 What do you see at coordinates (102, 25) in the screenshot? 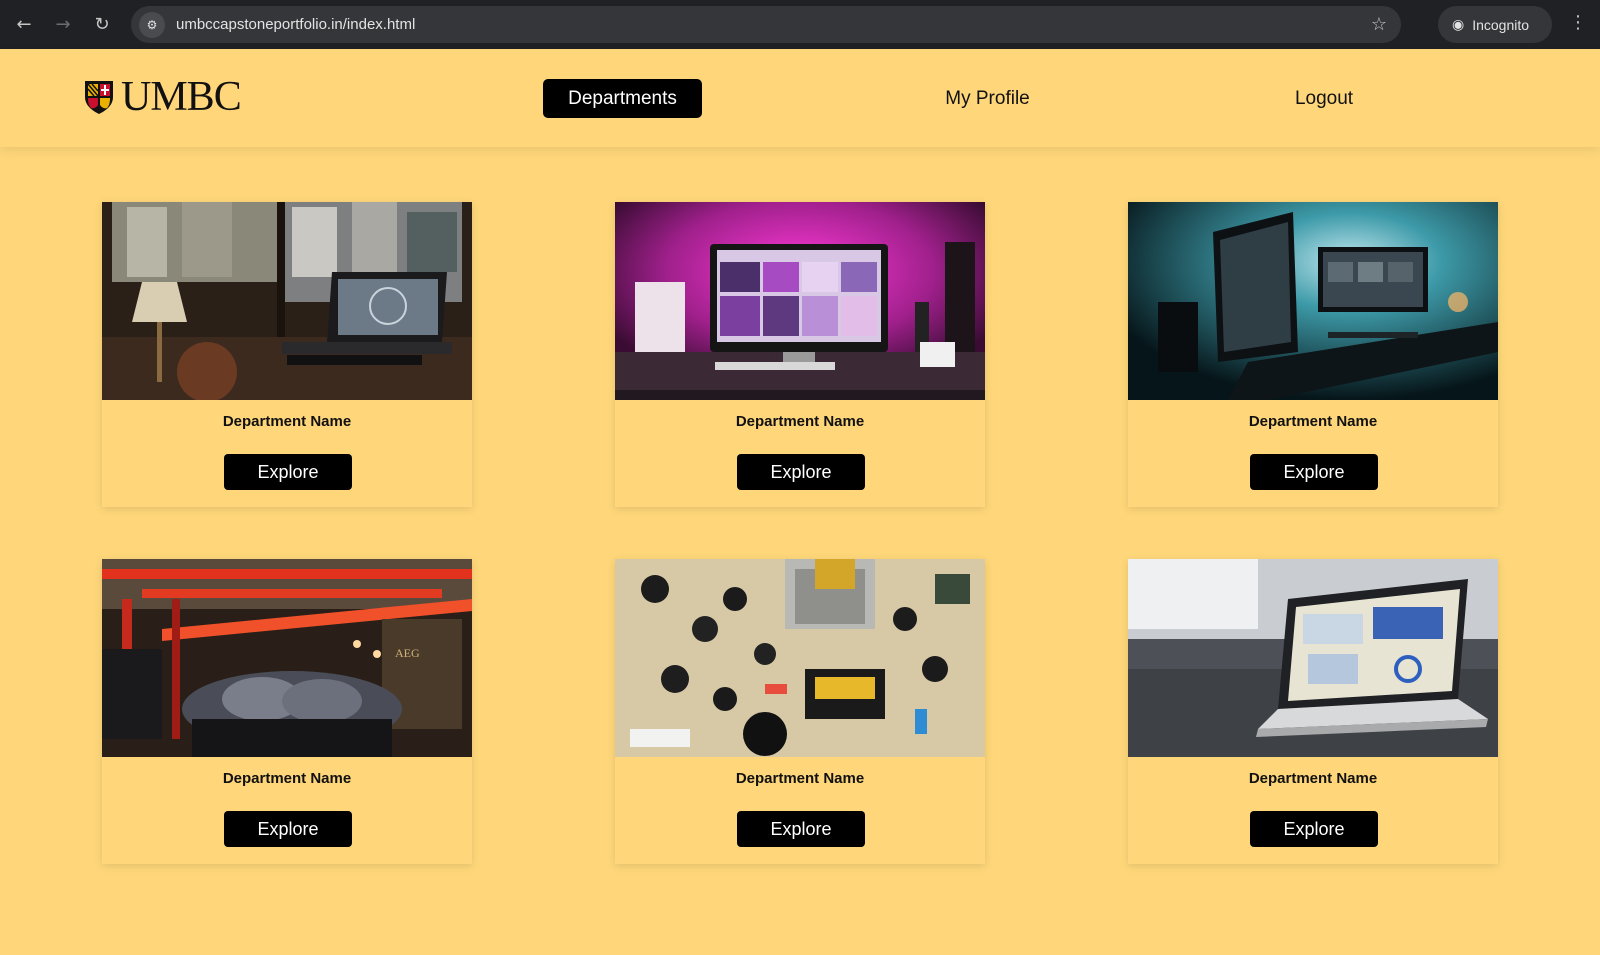
I see `reload-icon: ↻` at bounding box center [102, 25].